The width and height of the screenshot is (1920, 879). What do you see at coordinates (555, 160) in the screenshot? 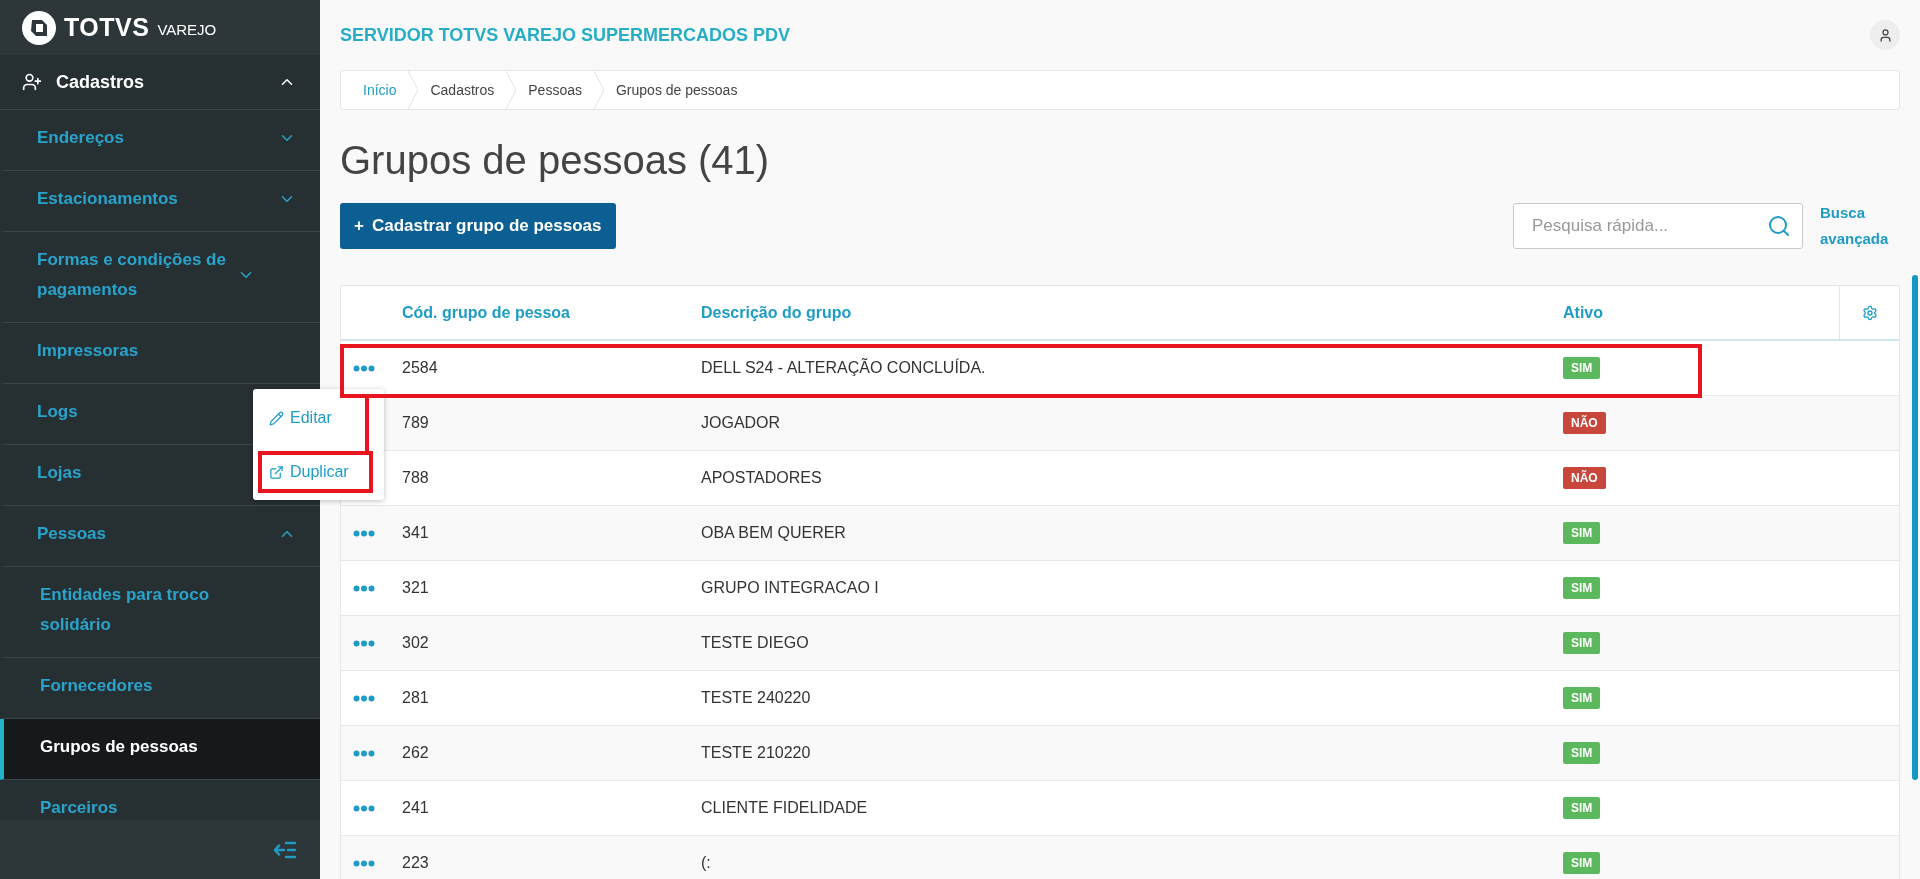
I see `page-title: Grupos de pessoas (41)` at bounding box center [555, 160].